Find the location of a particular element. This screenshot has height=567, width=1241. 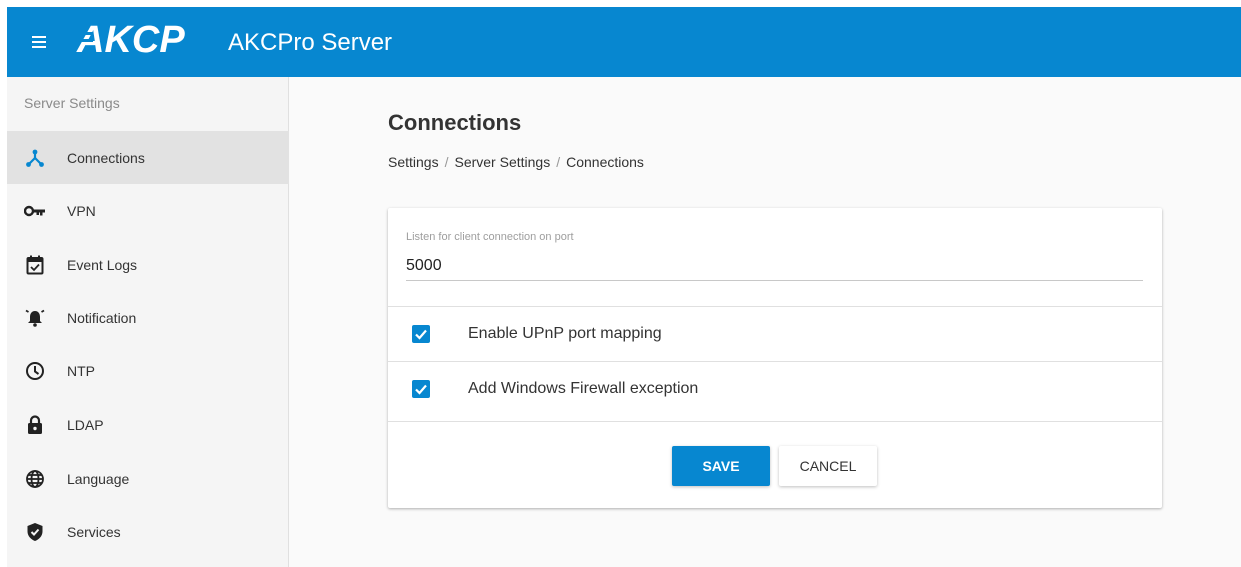

upnp-option-row: Enable UPnP port mapping is located at coordinates (775, 334).